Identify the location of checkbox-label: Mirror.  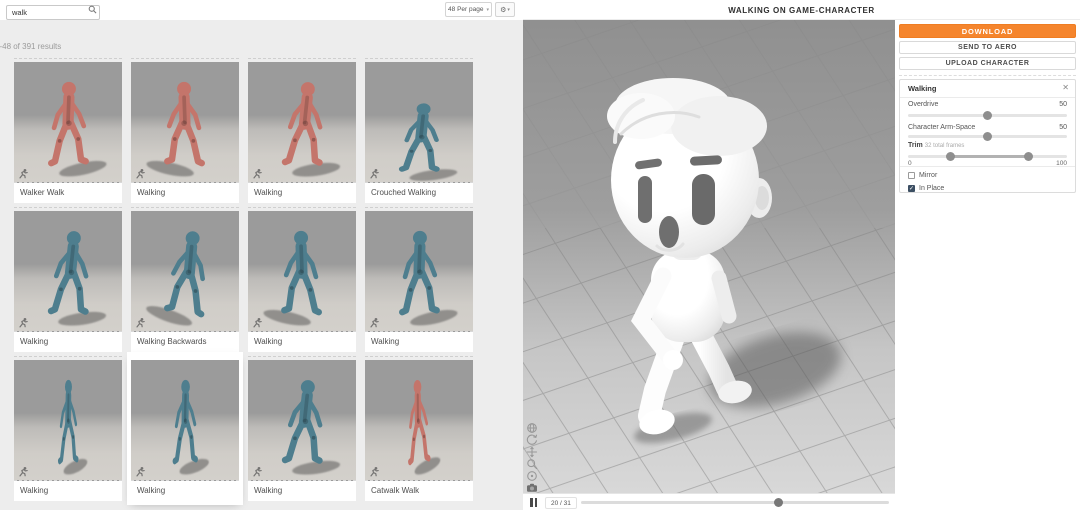
(928, 175).